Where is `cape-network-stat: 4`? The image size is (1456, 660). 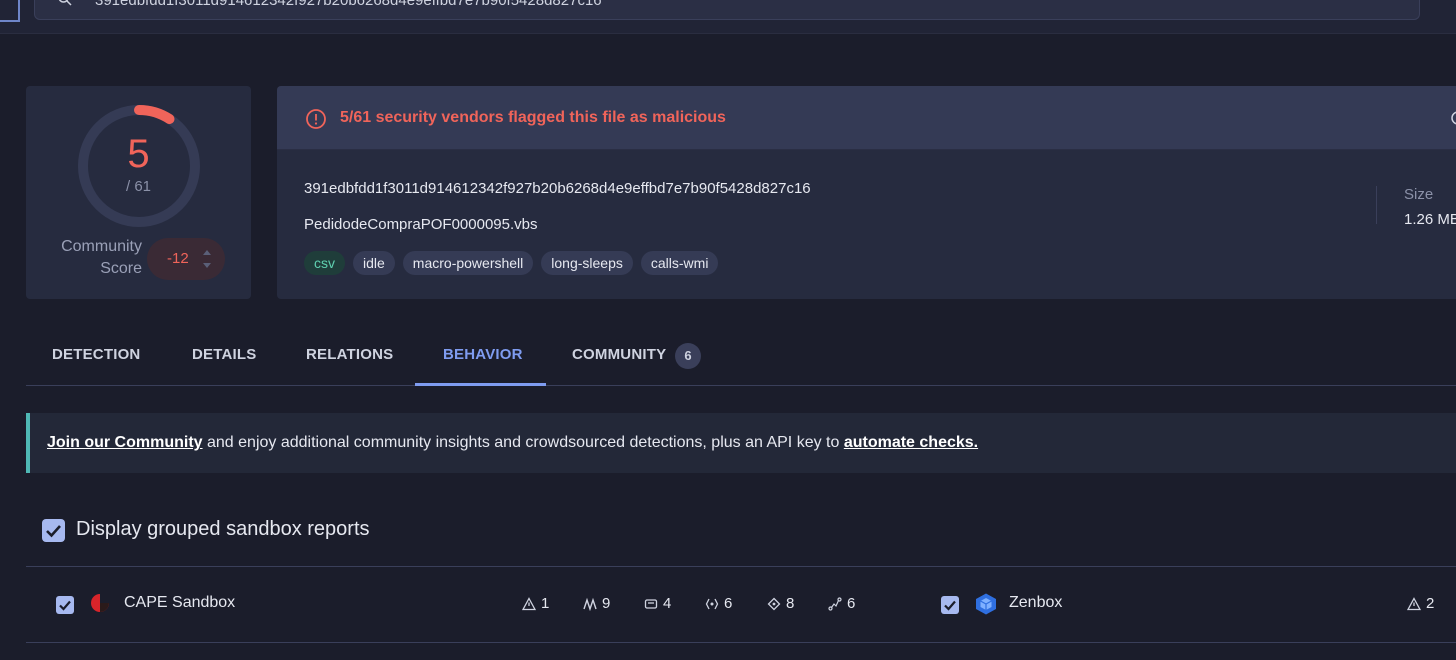
cape-network-stat: 4 is located at coordinates (657, 603).